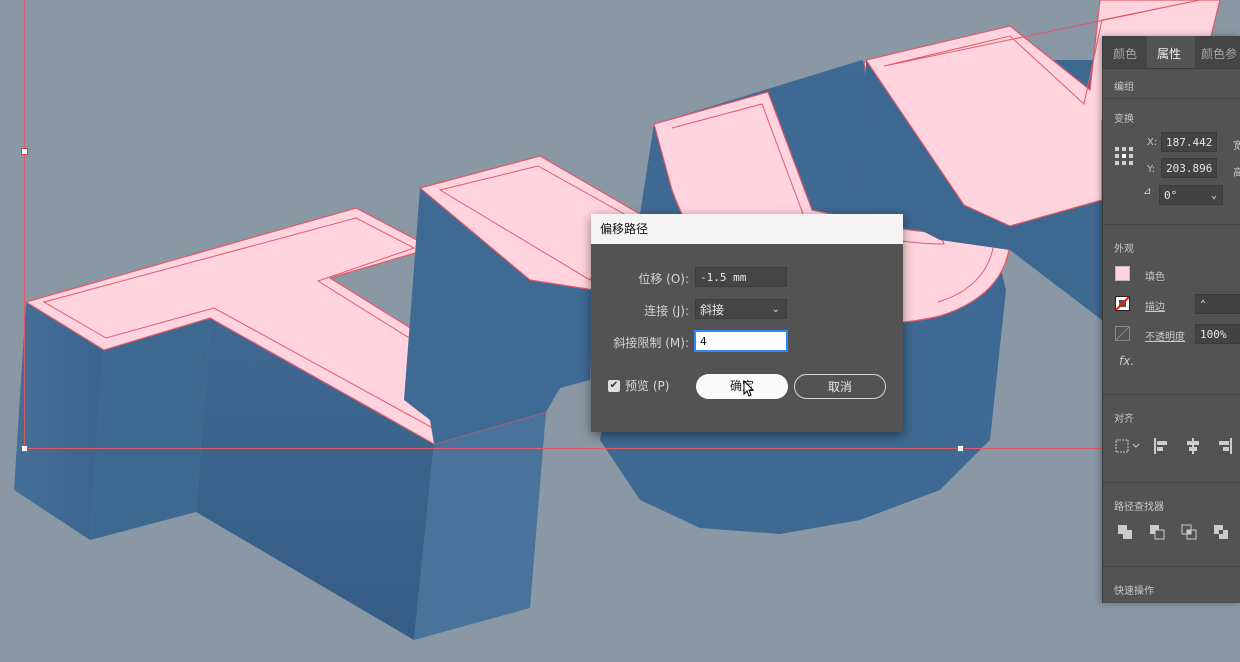  Describe the element at coordinates (960, 448) in the screenshot. I see `selection-handle-bottom-mid` at that location.